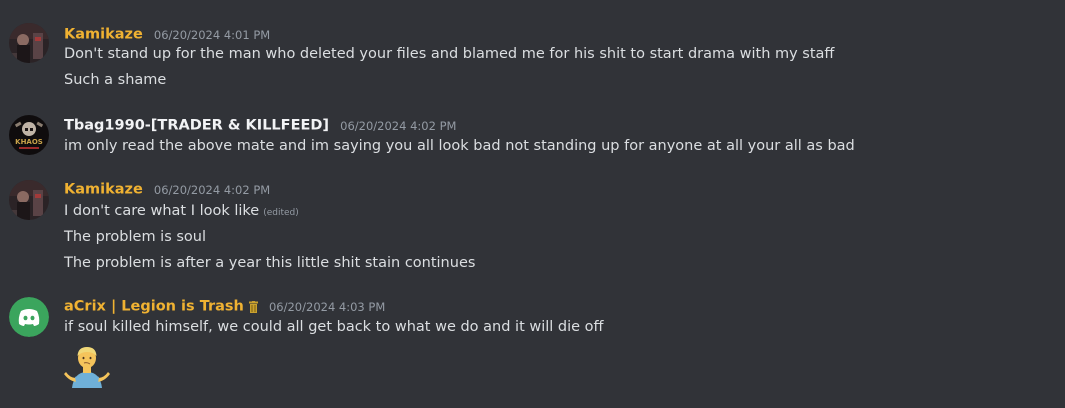  Describe the element at coordinates (135, 237) in the screenshot. I see `message-text: The problem is soul` at that location.